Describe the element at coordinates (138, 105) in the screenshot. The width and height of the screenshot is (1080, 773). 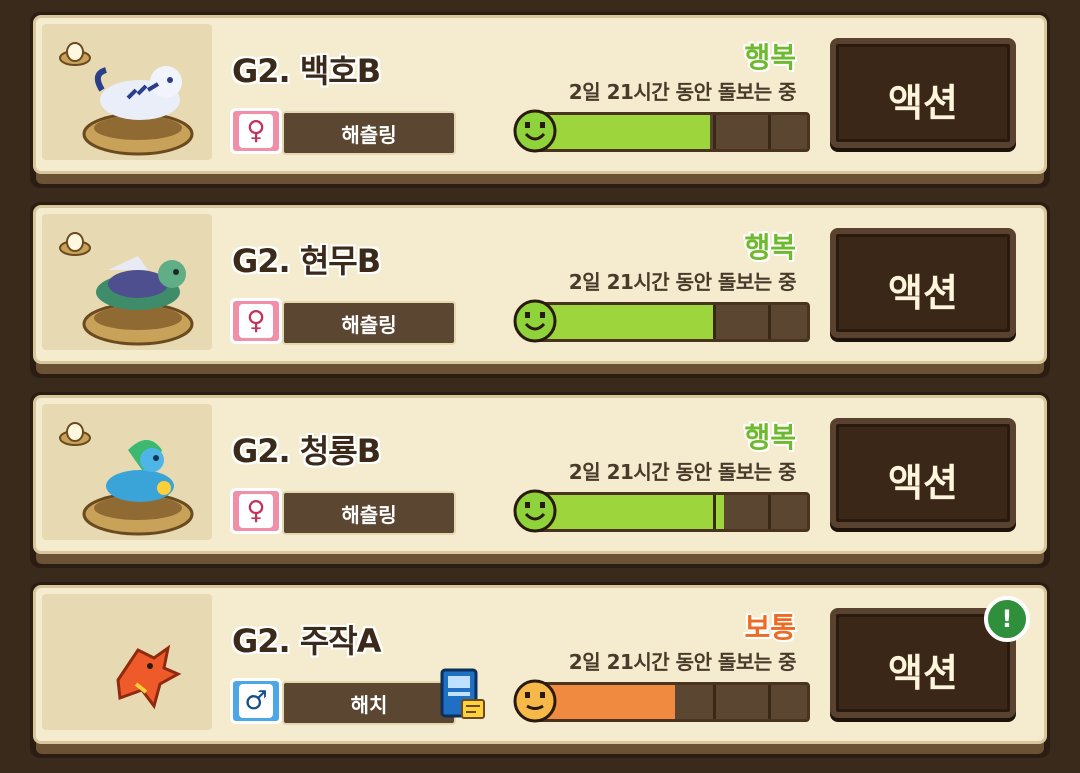
I see `white-tiger-icon` at that location.